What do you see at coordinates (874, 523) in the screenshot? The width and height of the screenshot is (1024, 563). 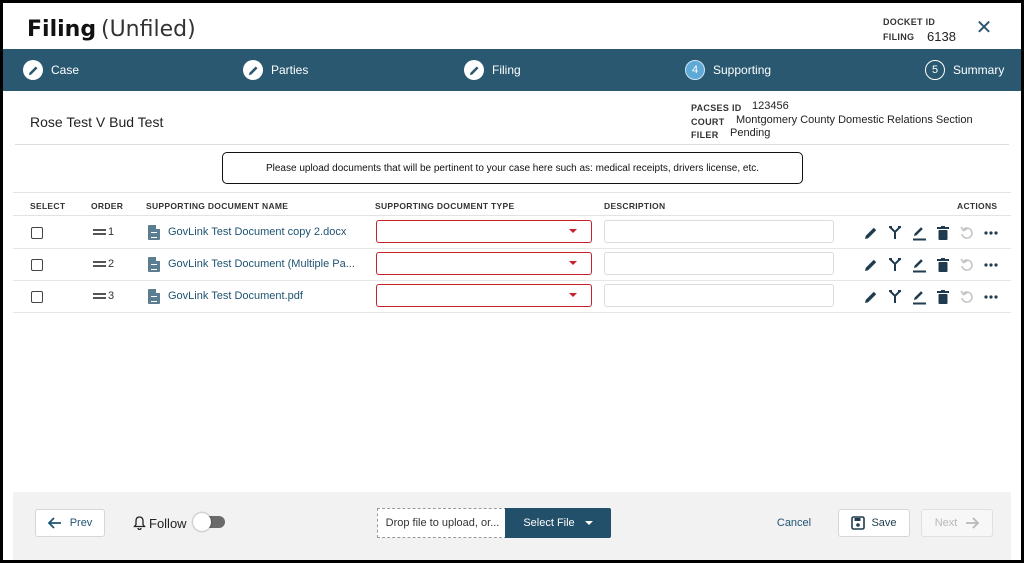 I see `save-button: Save` at bounding box center [874, 523].